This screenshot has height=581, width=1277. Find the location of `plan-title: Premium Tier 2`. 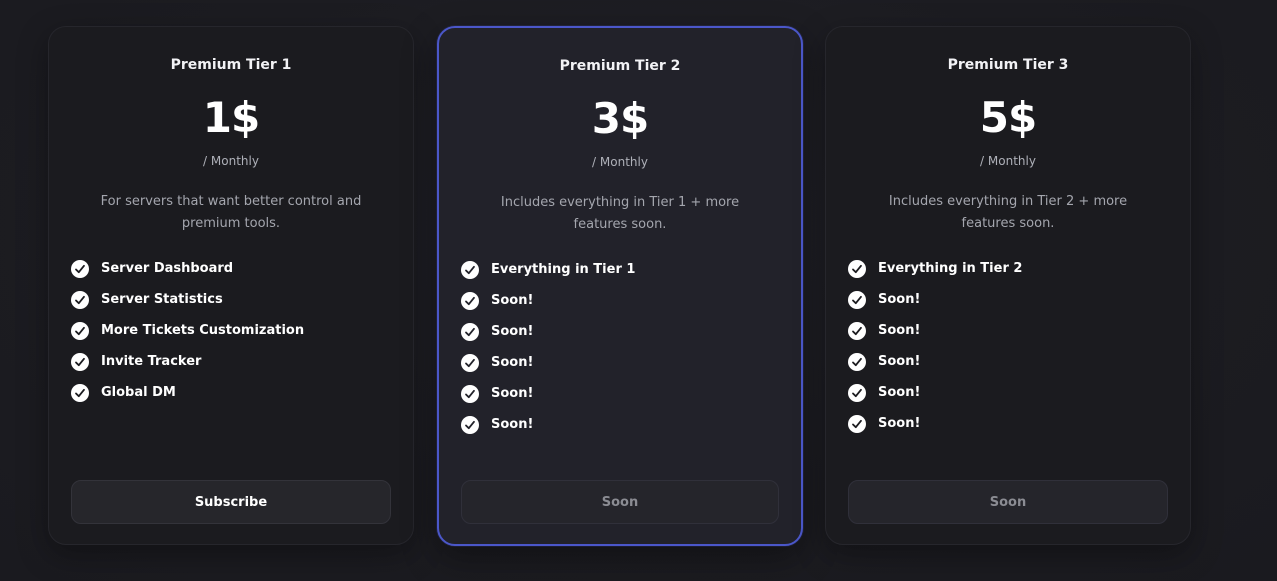

plan-title: Premium Tier 2 is located at coordinates (620, 66).